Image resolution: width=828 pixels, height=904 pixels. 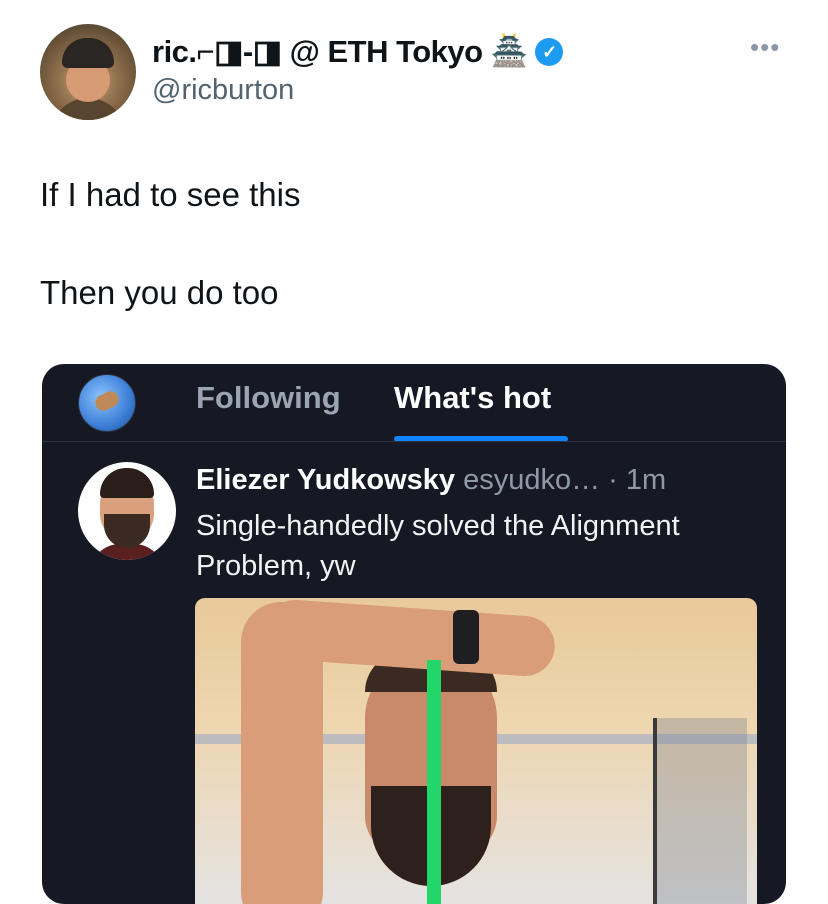 What do you see at coordinates (127, 511) in the screenshot?
I see `post-author-avatar` at bounding box center [127, 511].